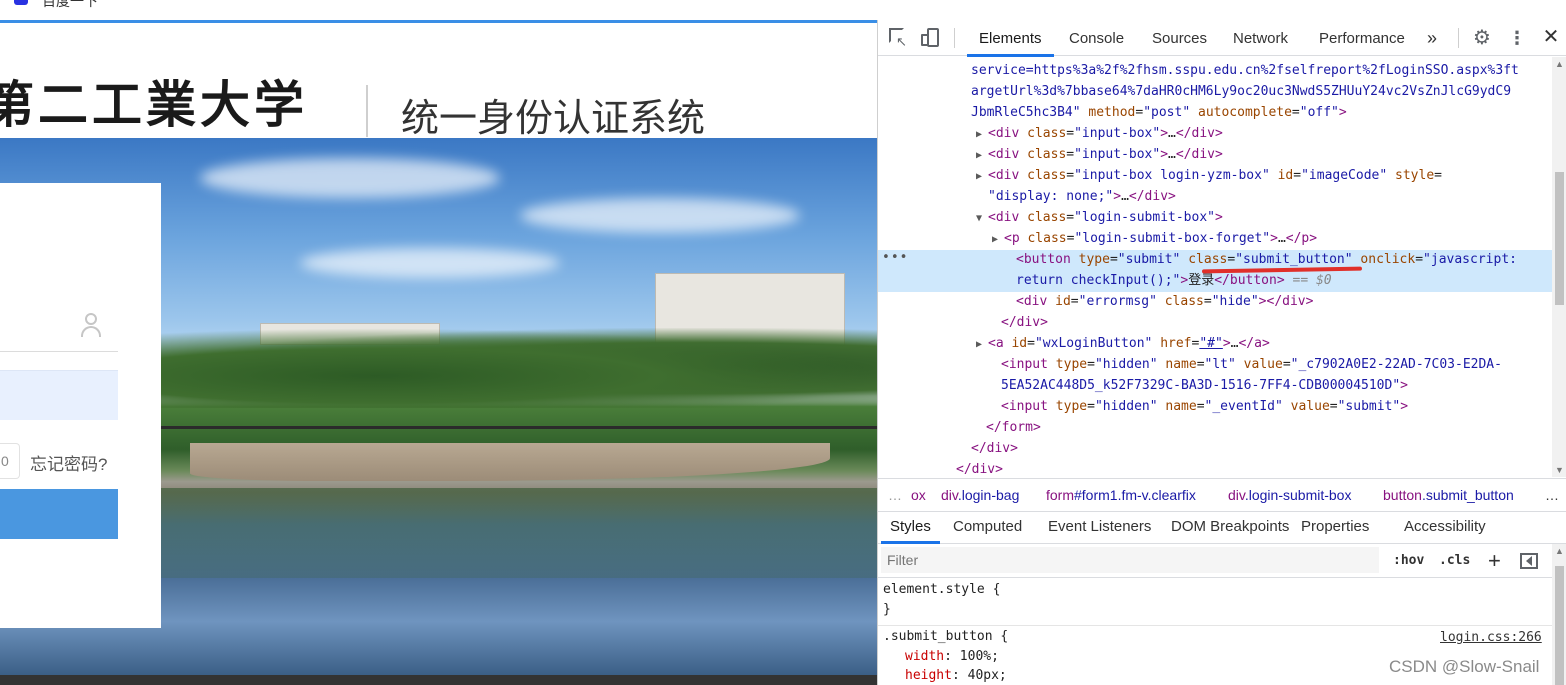 The image size is (1566, 685). I want to click on dom-token: <a, so click(996, 343).